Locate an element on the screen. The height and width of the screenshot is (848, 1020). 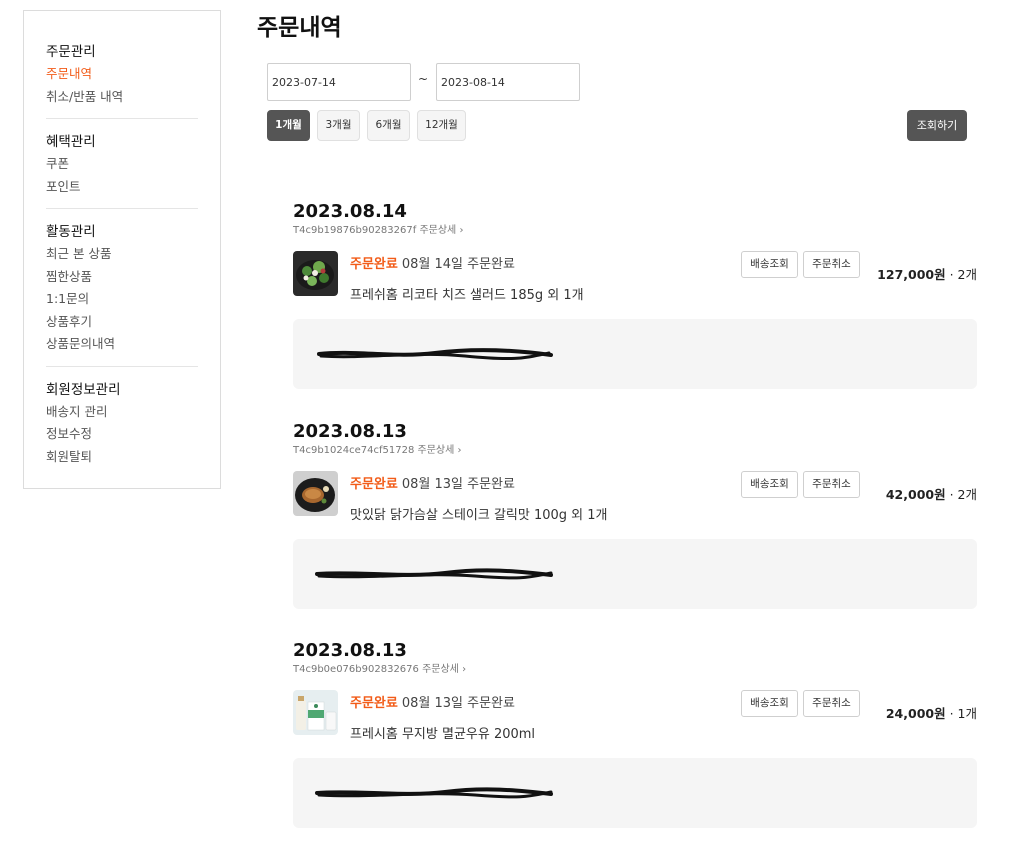
order-price: 127,000원 · 2개 is located at coordinates (927, 273).